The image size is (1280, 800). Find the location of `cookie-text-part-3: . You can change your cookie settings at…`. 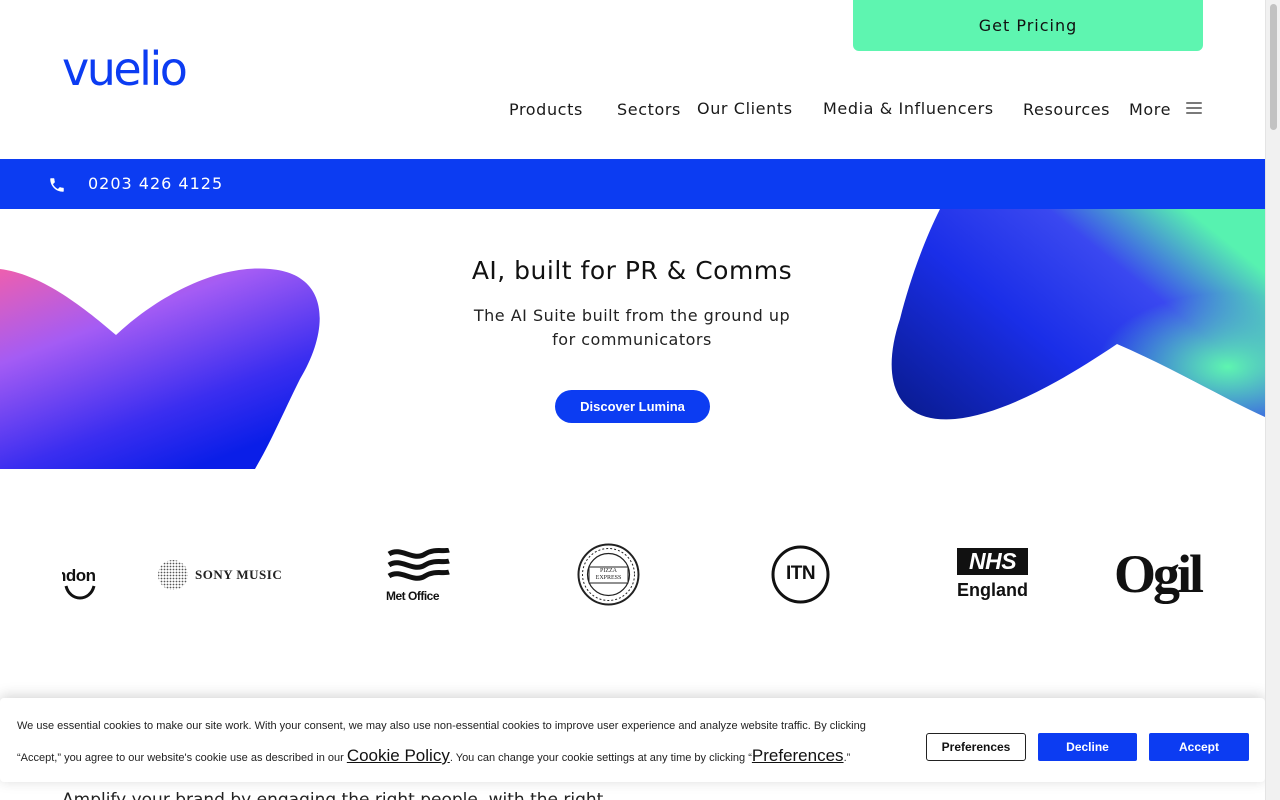

cookie-text-part-3: . You can change your cookie settings at… is located at coordinates (600, 758).